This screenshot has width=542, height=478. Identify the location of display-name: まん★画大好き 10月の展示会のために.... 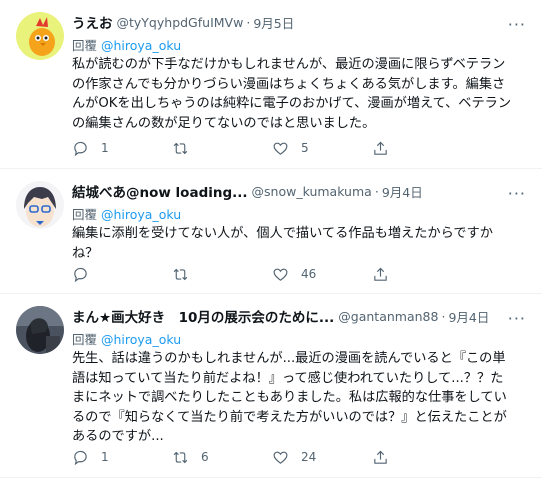
(203, 316).